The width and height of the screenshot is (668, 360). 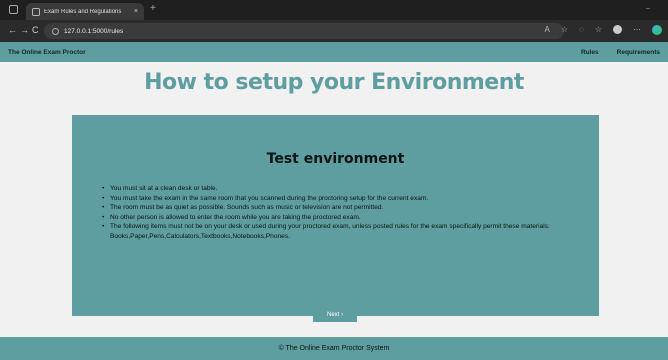 I want to click on url-bar: 127.0.0.1:5000/rules, so click(x=304, y=31).